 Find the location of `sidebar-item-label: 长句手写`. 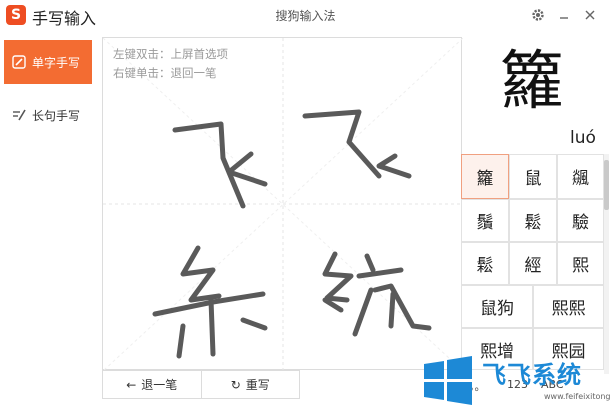

sidebar-item-label: 长句手写 is located at coordinates (56, 115).